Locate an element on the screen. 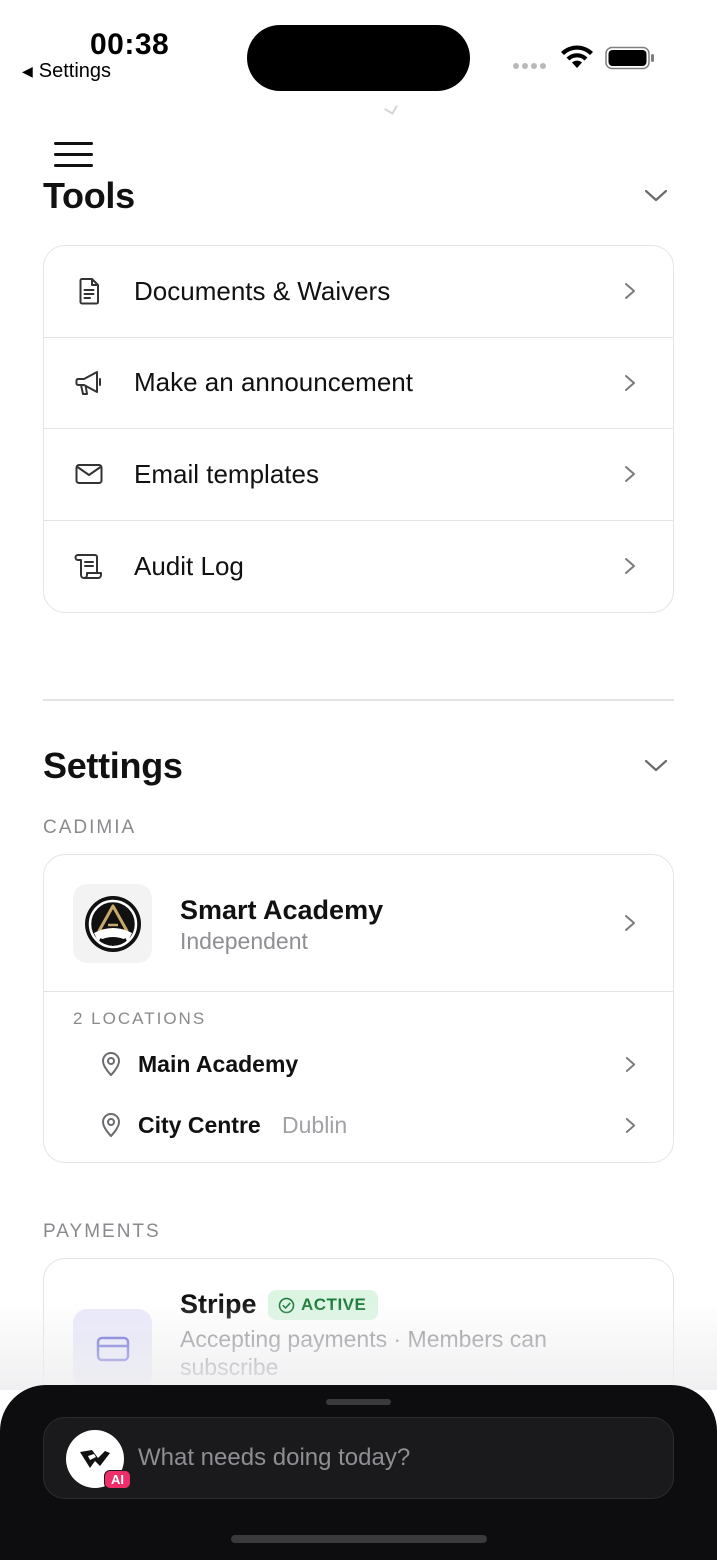 Image resolution: width=717 pixels, height=1560 pixels. megaphone-icon is located at coordinates (88, 382).